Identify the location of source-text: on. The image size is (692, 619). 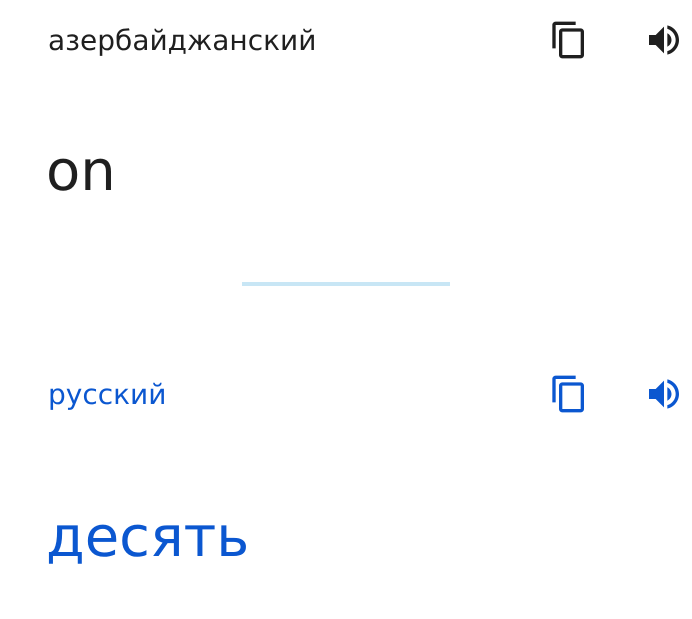
(81, 172).